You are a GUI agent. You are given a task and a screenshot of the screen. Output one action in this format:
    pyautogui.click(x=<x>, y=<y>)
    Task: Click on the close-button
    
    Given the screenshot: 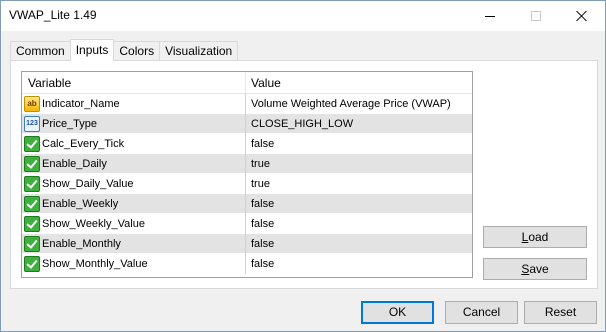 What is the action you would take?
    pyautogui.click(x=582, y=16)
    